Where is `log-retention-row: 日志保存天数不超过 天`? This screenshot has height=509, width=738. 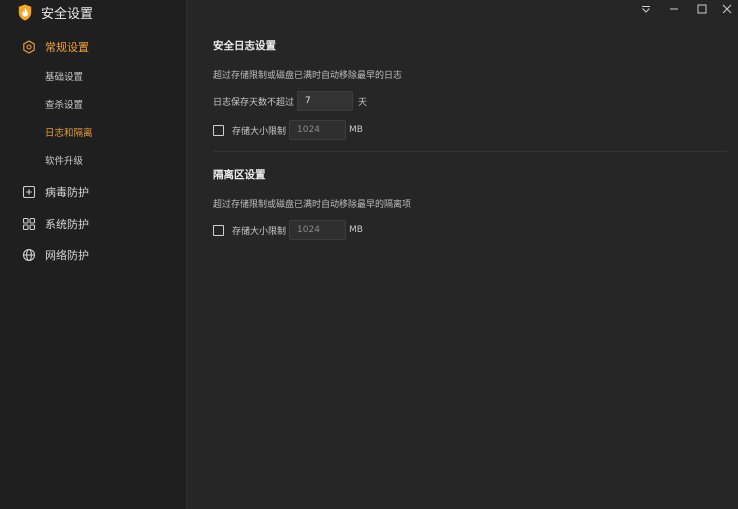
log-retention-row: 日志保存天数不超过 天 is located at coordinates (290, 101).